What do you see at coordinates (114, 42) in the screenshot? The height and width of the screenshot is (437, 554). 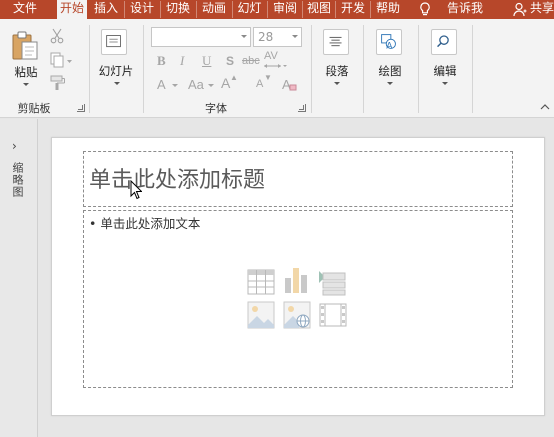 I see `new-slide-icon` at bounding box center [114, 42].